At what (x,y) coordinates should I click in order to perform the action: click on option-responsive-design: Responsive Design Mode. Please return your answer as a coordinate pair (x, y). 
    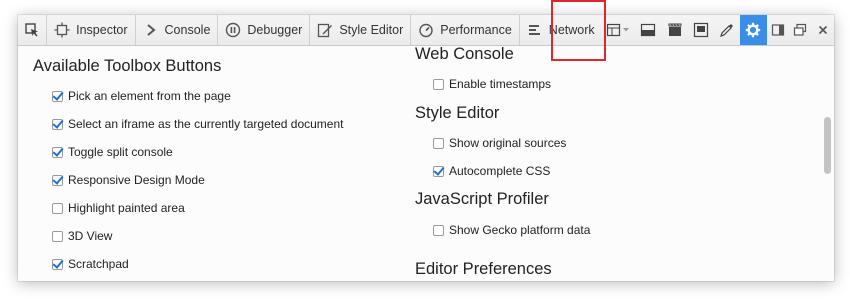
    Looking at the image, I should click on (128, 180).